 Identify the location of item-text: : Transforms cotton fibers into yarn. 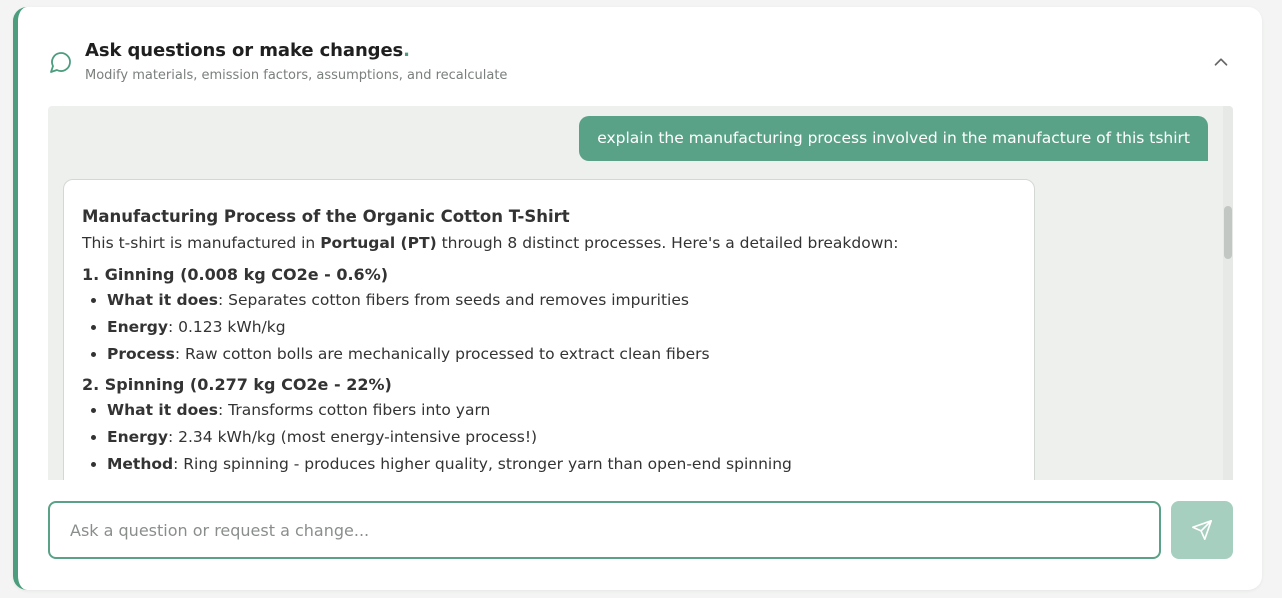
(354, 410).